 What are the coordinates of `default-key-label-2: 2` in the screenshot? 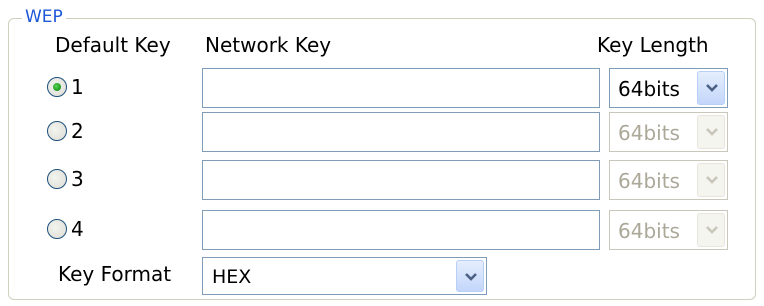 It's located at (77, 131).